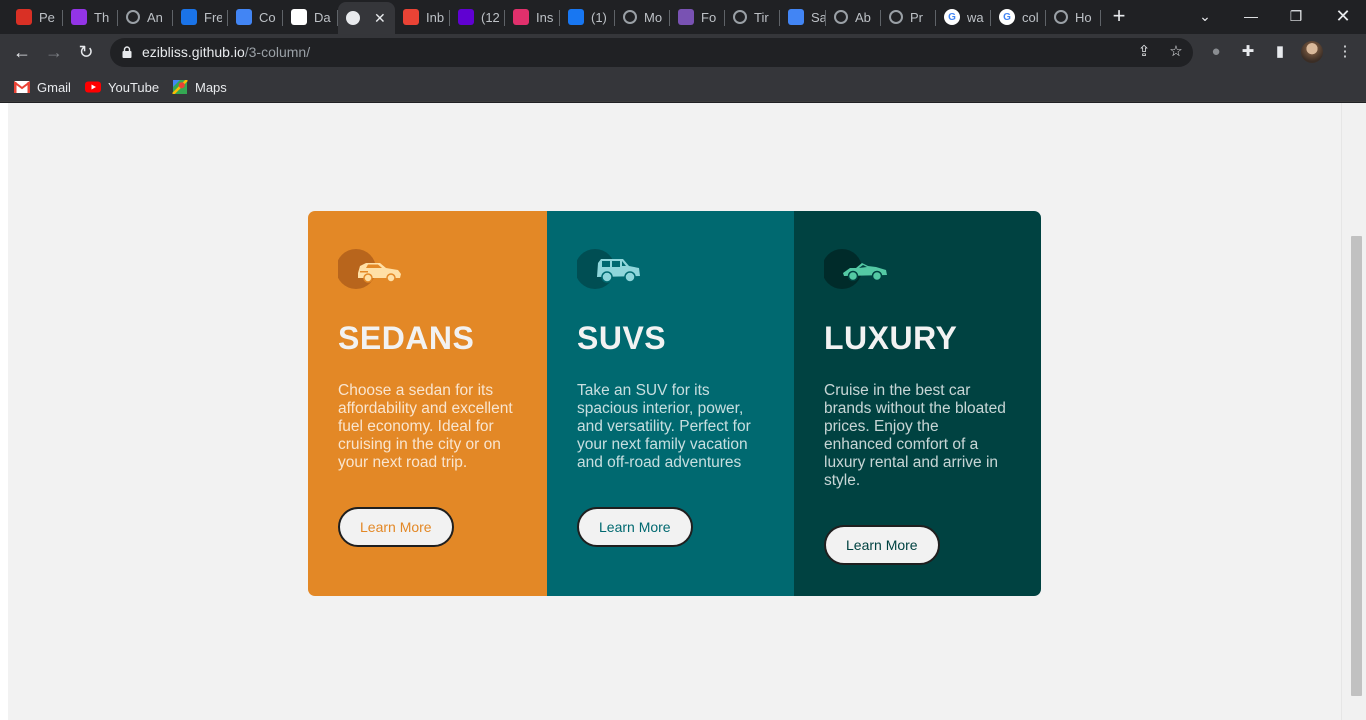 Image resolution: width=1366 pixels, height=720 pixels. I want to click on lock-icon, so click(127, 52).